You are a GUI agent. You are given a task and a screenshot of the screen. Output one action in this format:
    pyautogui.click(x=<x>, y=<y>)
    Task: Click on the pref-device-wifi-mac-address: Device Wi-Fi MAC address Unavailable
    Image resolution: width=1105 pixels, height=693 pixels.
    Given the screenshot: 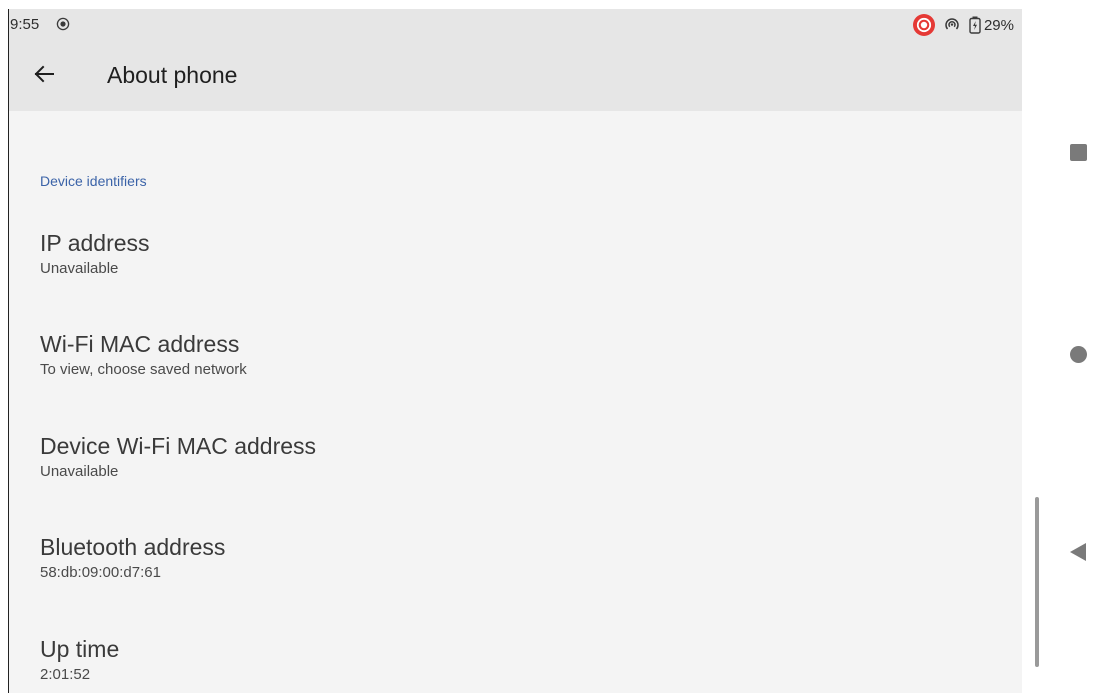 What is the action you would take?
    pyautogui.click(x=520, y=457)
    